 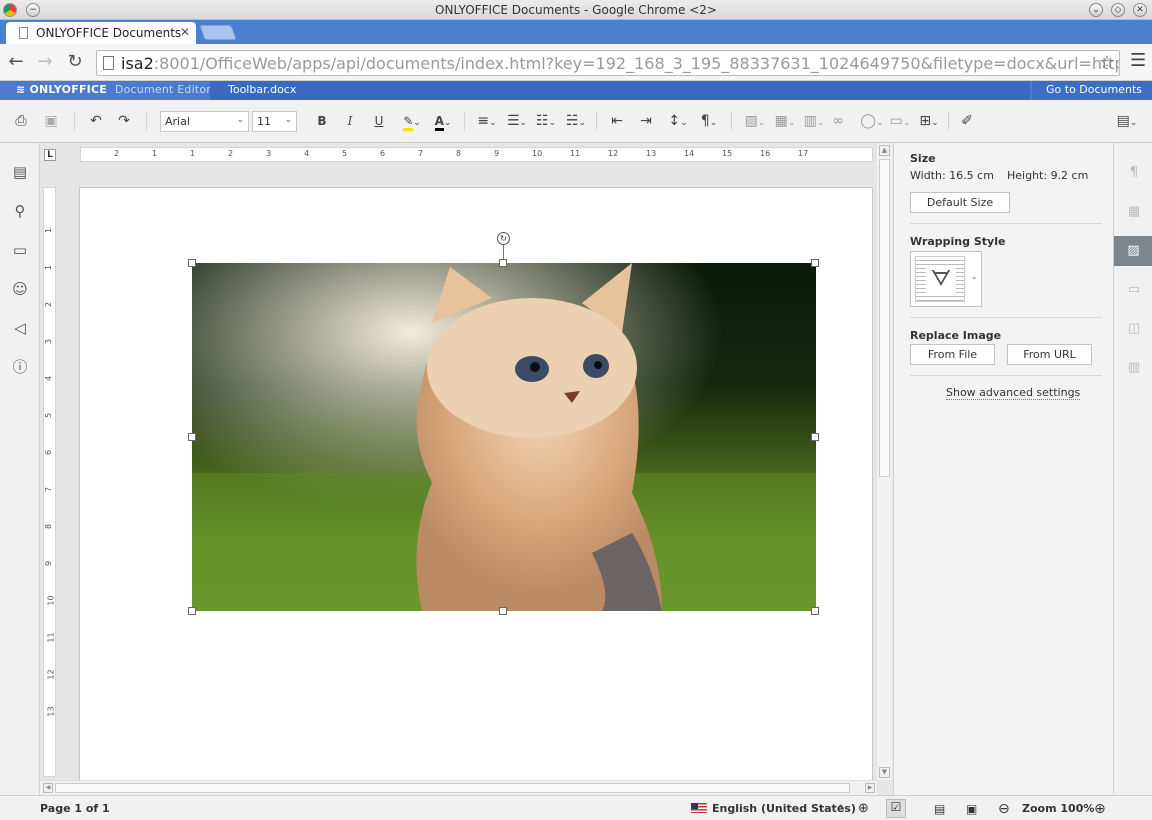 What do you see at coordinates (646, 121) in the screenshot?
I see `increase-indent-icon: ⇥` at bounding box center [646, 121].